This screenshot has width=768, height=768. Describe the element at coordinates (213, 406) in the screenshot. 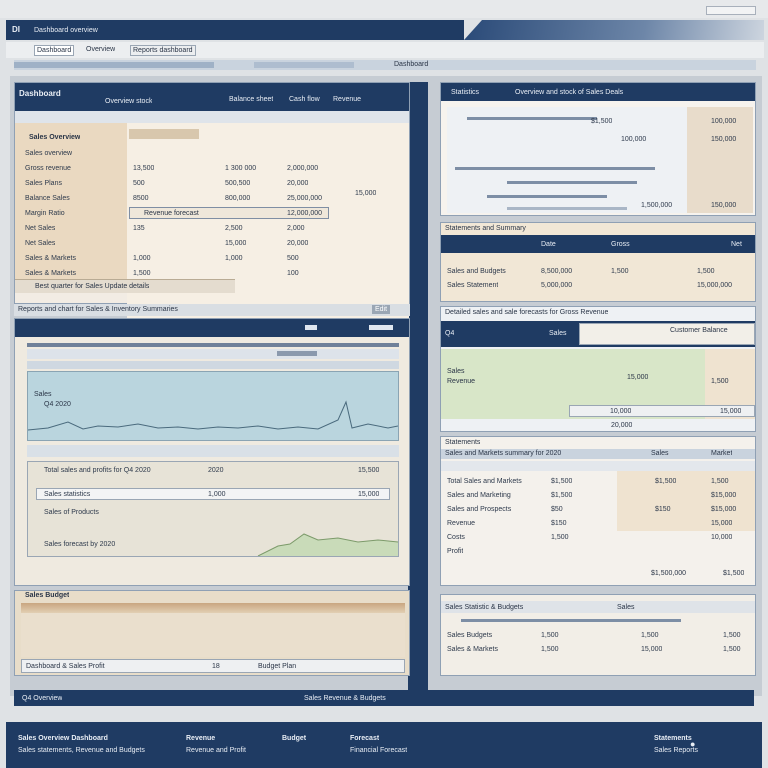

I see `line-chart-area: Sales Q4 2020` at that location.